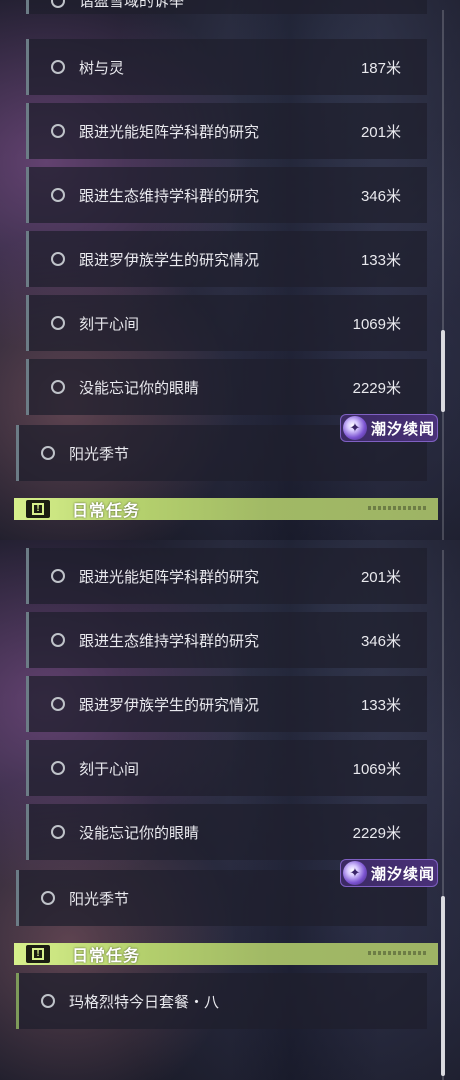 The image size is (460, 1080). Describe the element at coordinates (102, 68) in the screenshot. I see `quest-name: 树与灵` at that location.